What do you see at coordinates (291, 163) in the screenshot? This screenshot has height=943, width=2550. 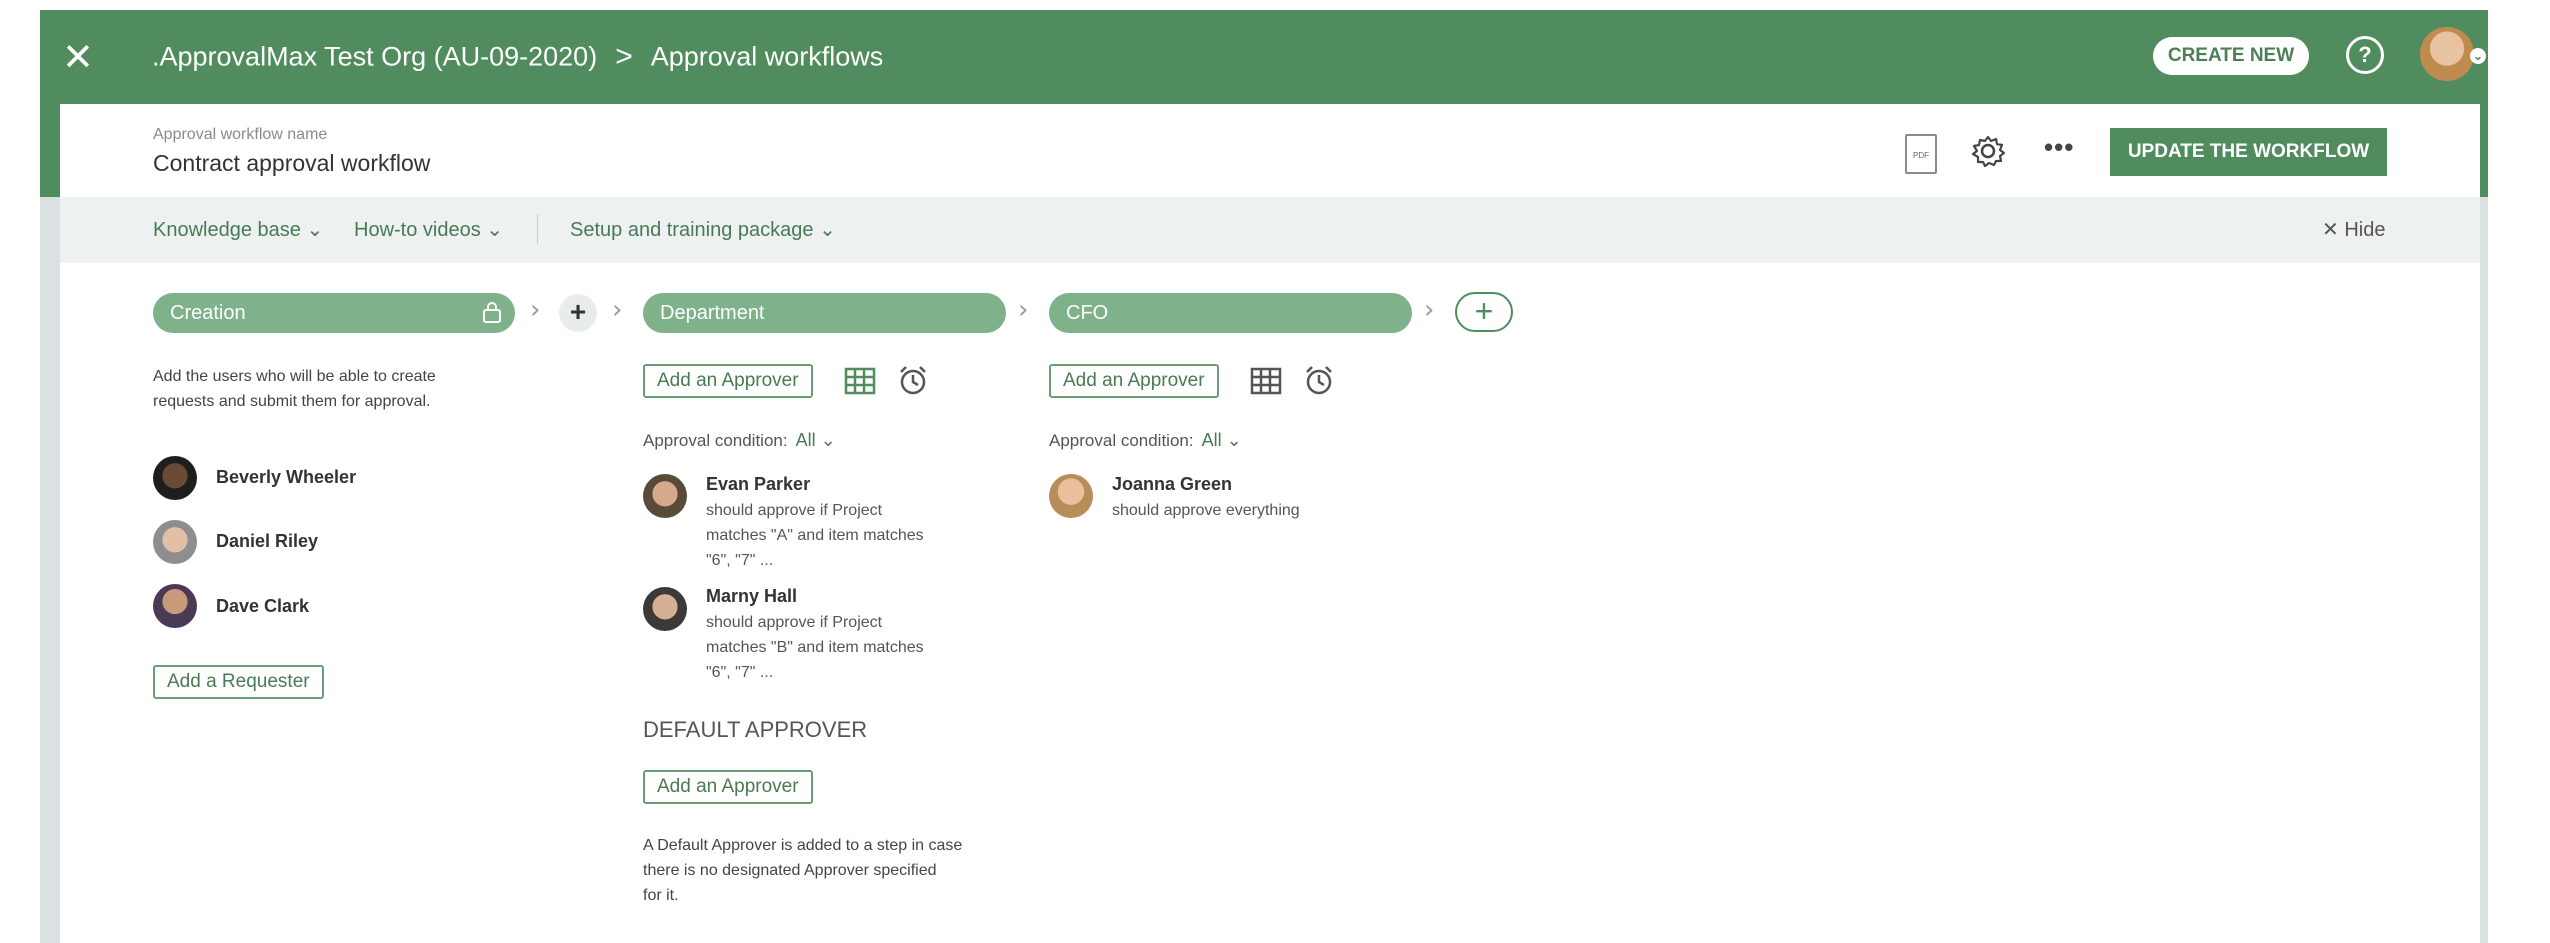 I see `workflow-name: Contract approval workflow` at bounding box center [291, 163].